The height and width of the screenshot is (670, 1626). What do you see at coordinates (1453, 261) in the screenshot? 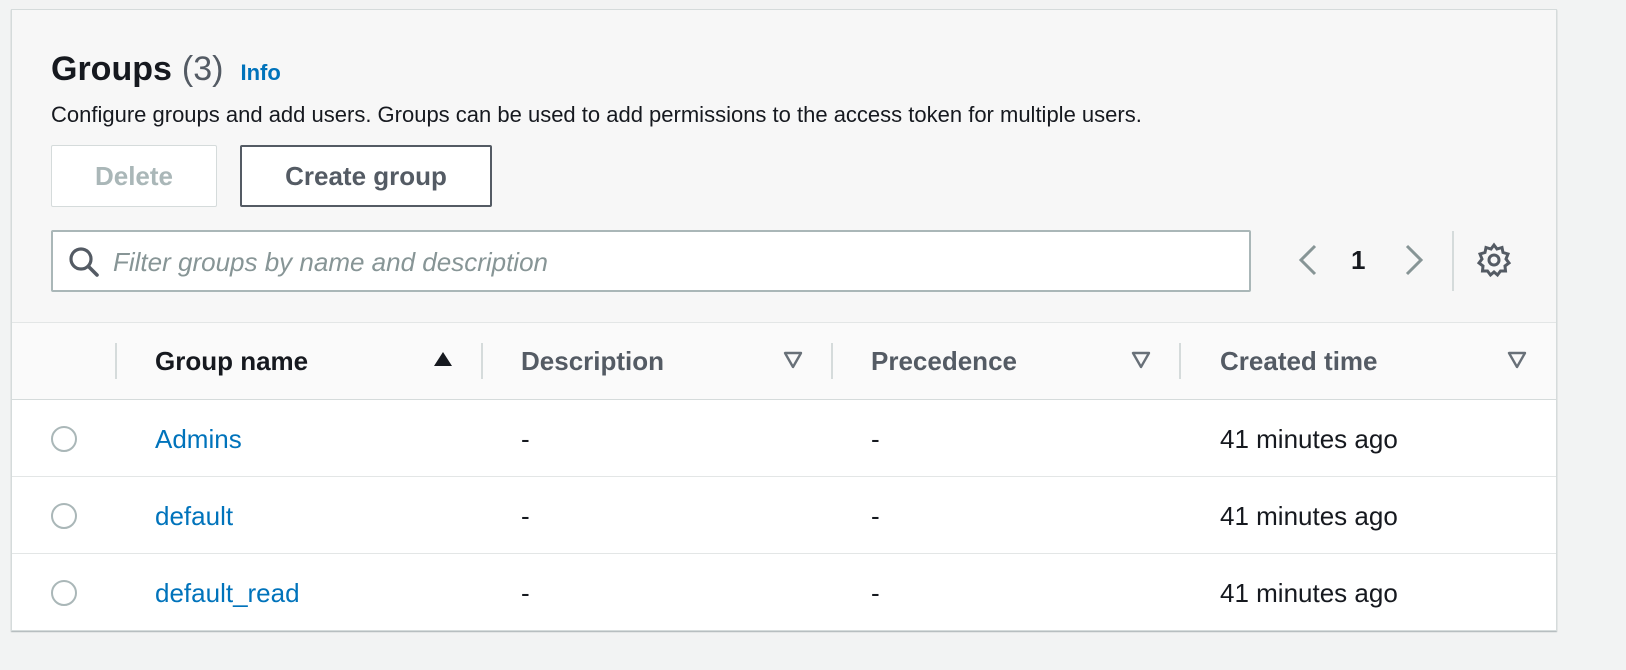
I see `pagination-divider` at bounding box center [1453, 261].